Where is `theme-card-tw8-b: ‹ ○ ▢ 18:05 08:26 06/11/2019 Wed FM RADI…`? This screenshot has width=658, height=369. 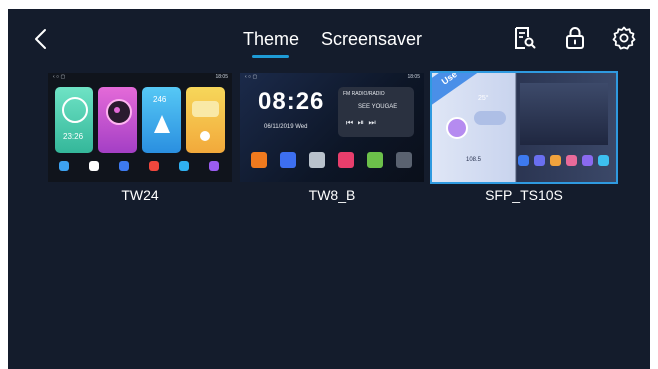
theme-card-tw8-b: ‹ ○ ▢ 18:05 08:26 06/11/2019 Wed FM RADI… is located at coordinates (332, 127).